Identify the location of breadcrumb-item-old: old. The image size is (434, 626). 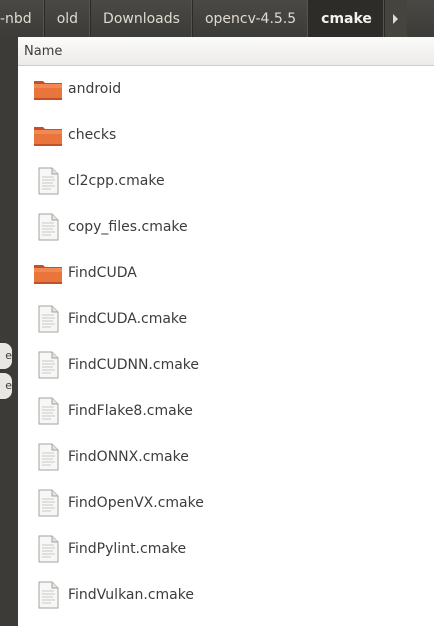
(68, 18).